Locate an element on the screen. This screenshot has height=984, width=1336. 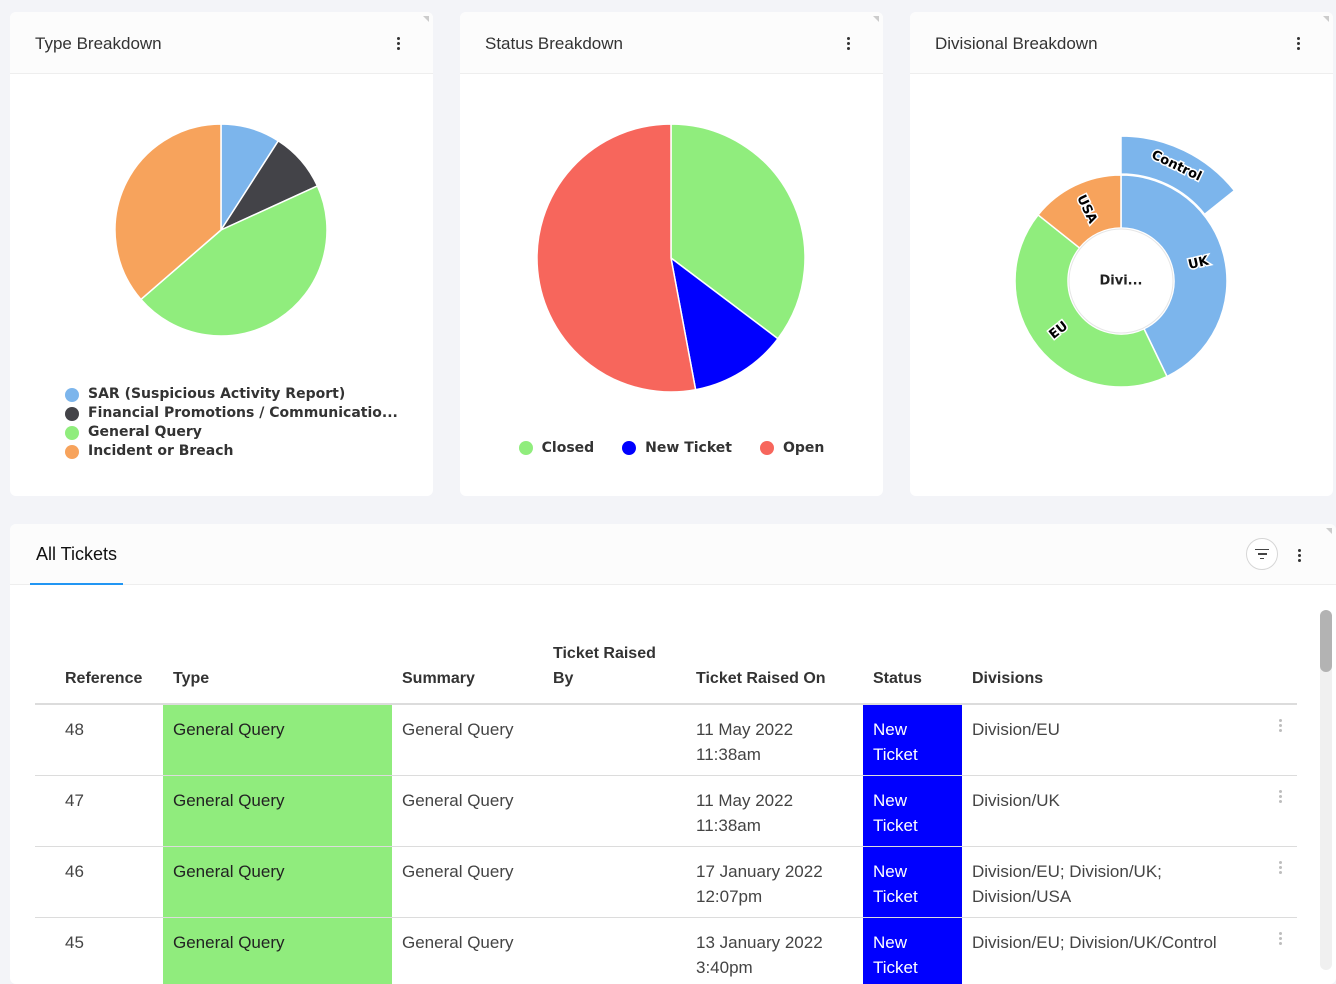
column-header-summary: Summary is located at coordinates (467, 662).